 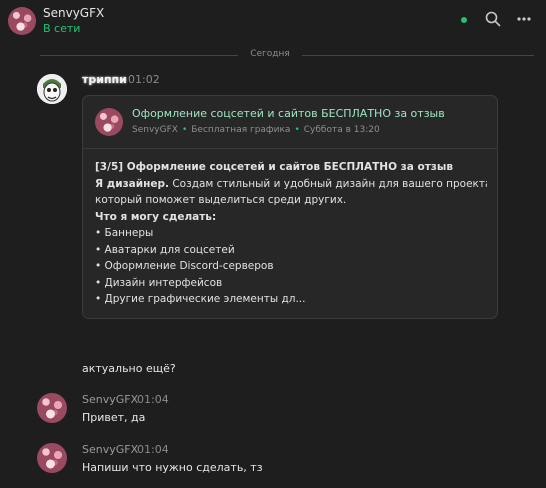 What do you see at coordinates (290, 148) in the screenshot?
I see `card-separator` at bounding box center [290, 148].